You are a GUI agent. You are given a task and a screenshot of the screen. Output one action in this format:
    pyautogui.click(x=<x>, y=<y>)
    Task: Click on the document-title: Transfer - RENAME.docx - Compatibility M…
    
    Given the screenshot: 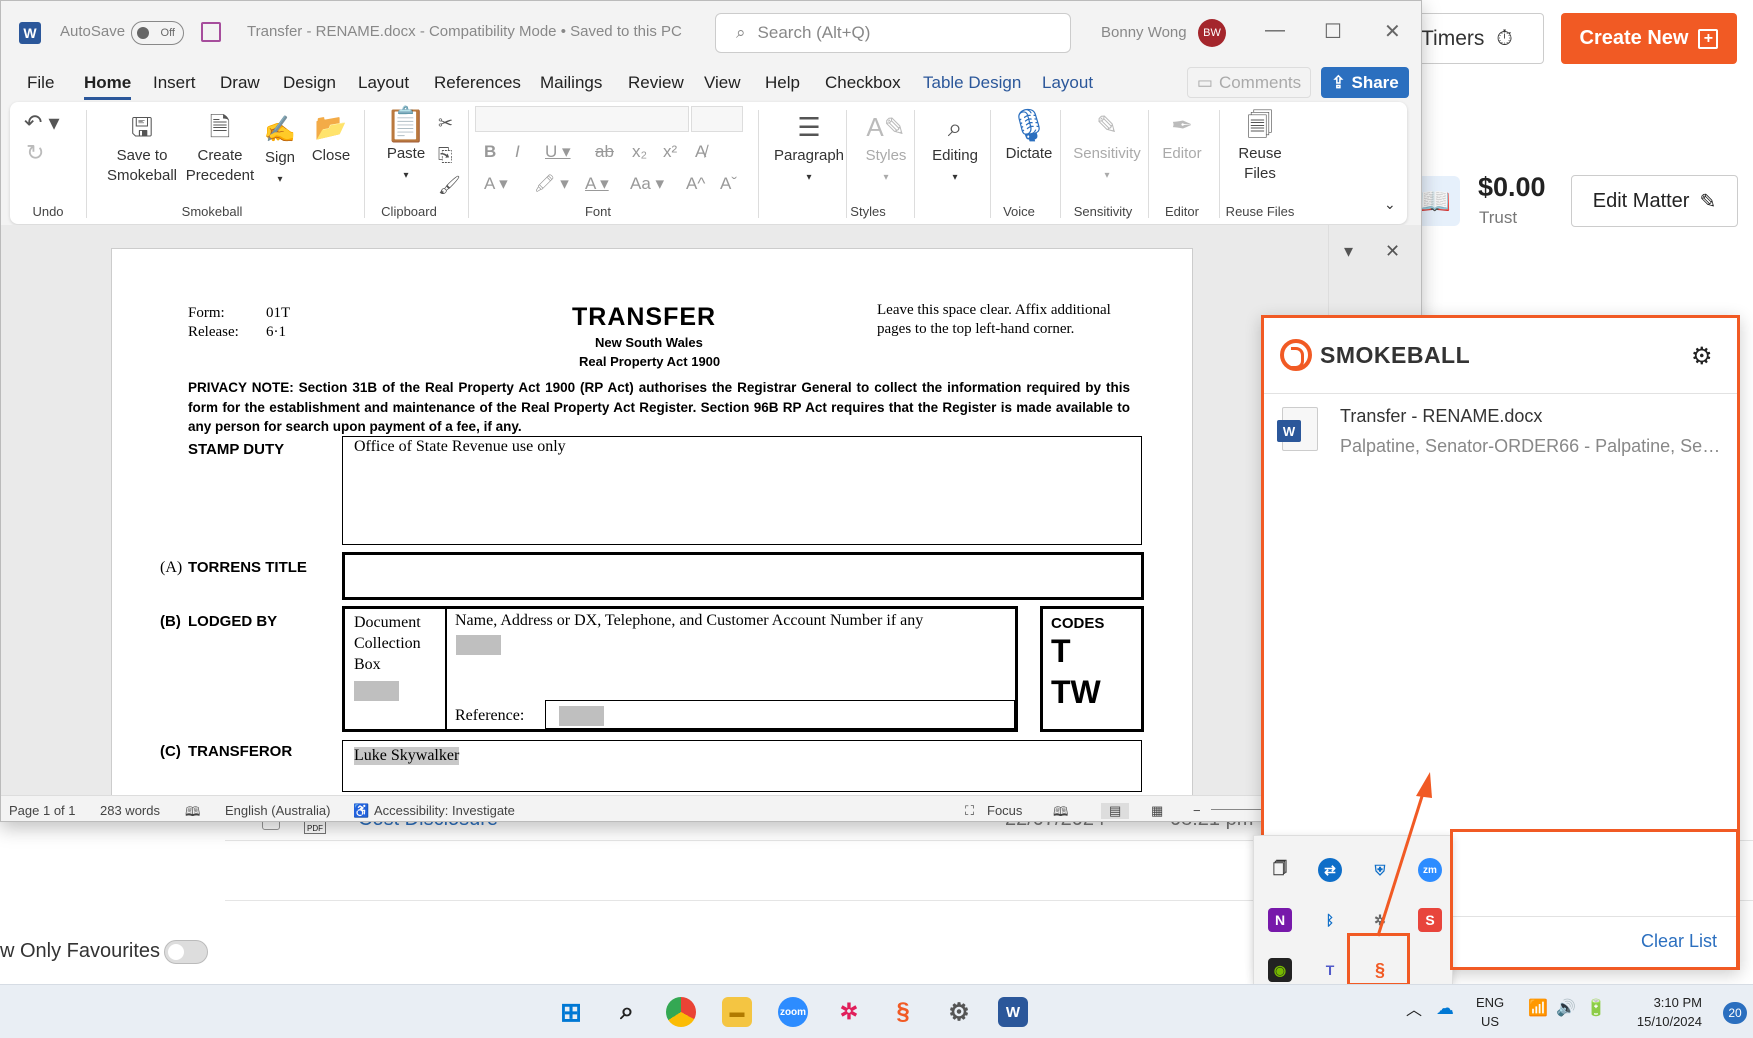 What is the action you would take?
    pyautogui.click(x=464, y=31)
    